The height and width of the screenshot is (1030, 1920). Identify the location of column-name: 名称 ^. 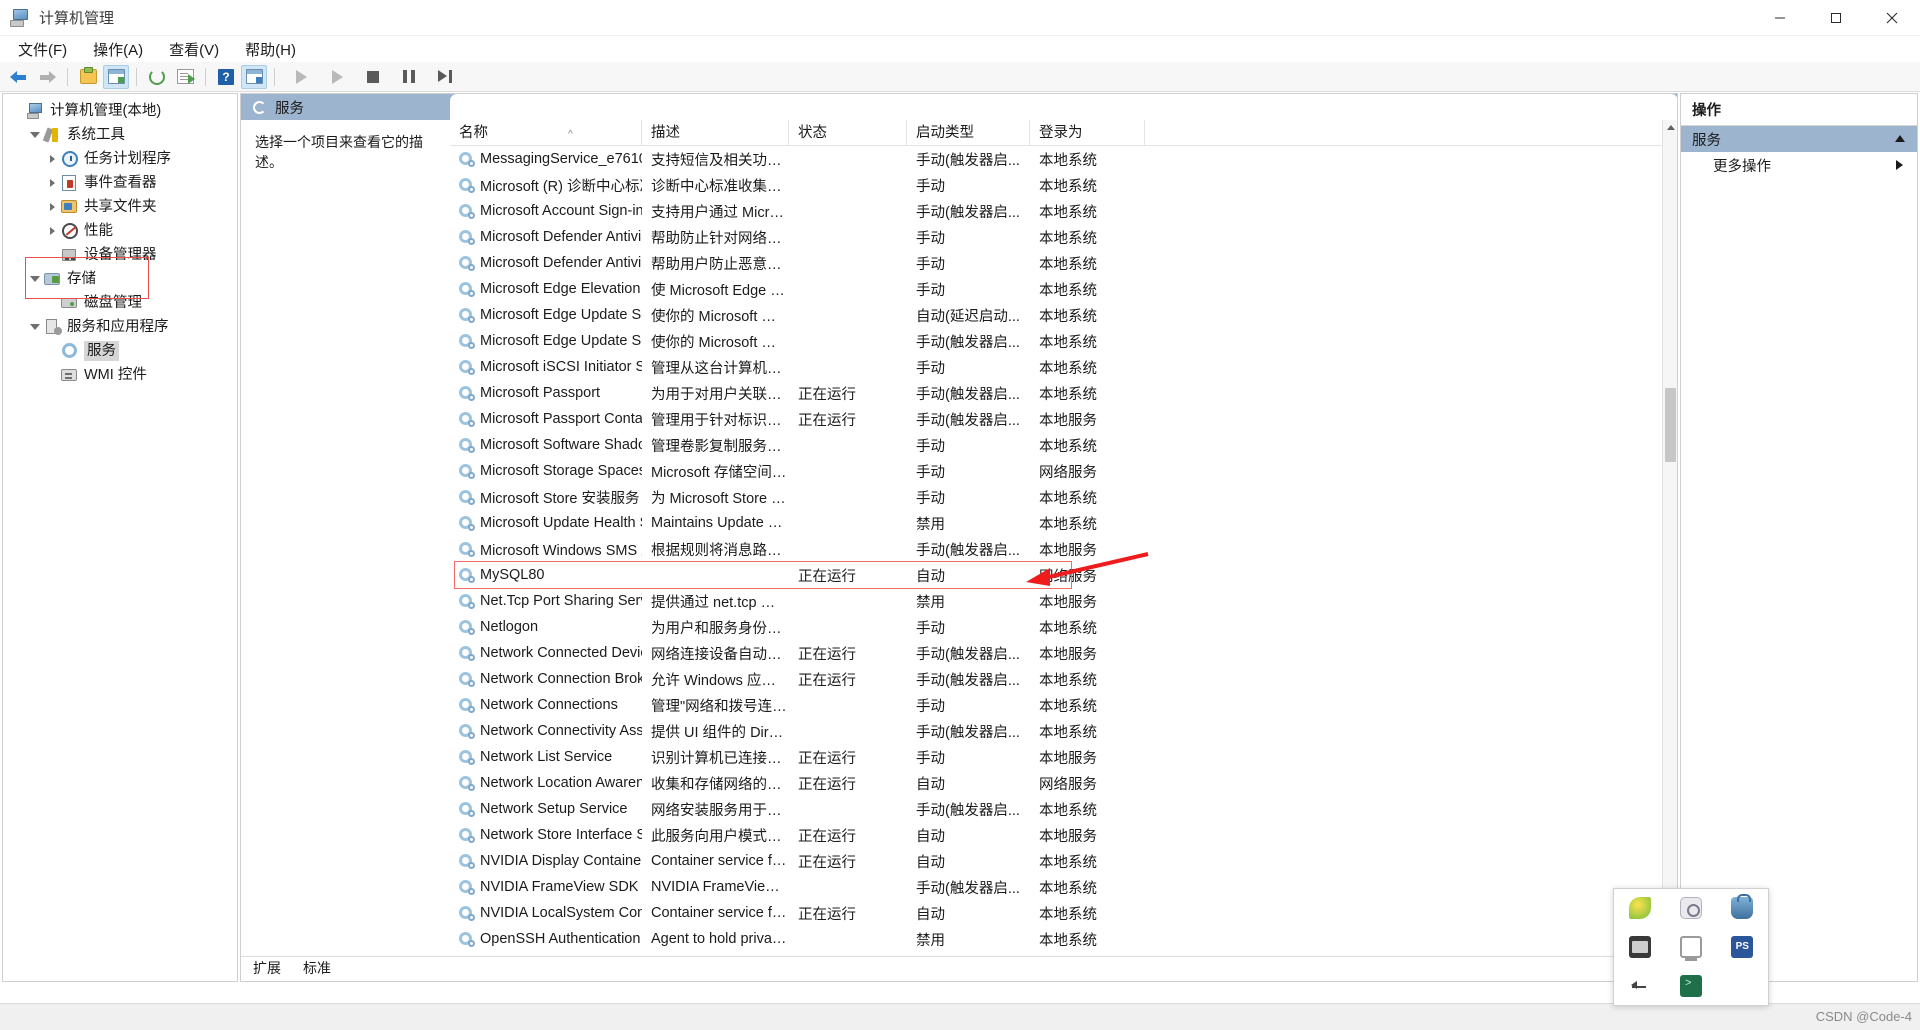
(546, 132).